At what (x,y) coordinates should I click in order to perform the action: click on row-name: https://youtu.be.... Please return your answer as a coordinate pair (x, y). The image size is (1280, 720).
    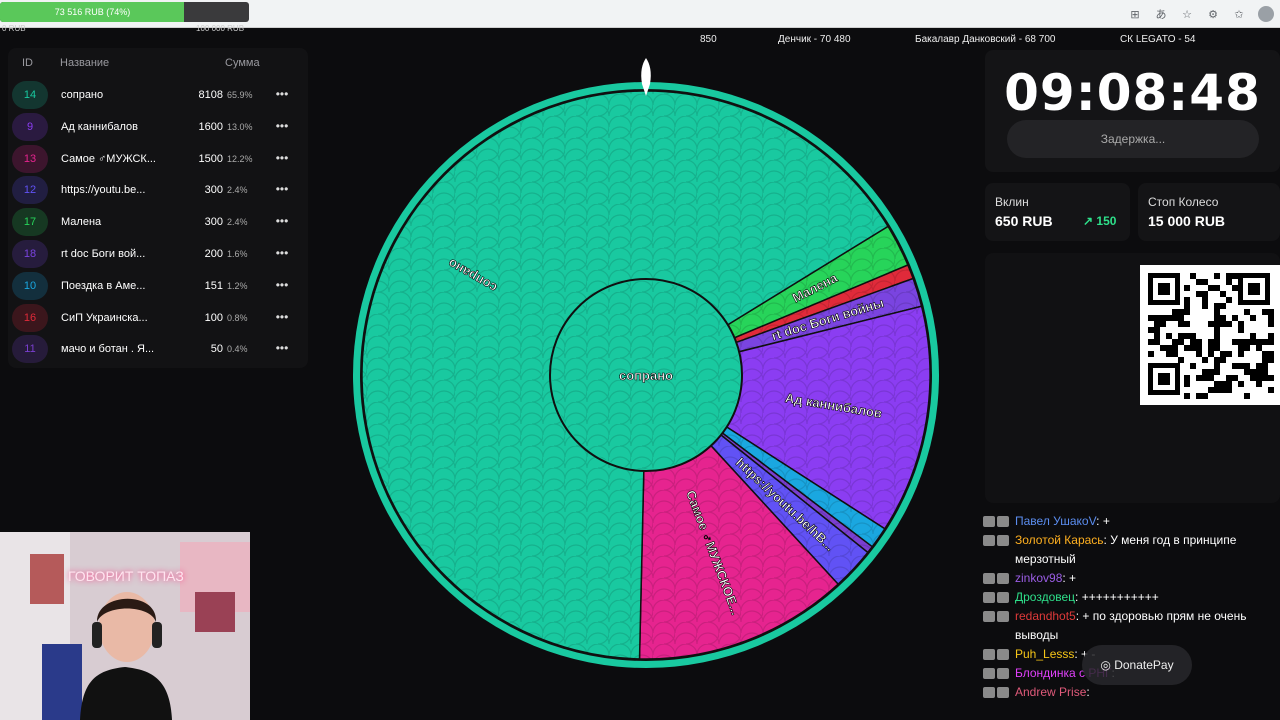
    Looking at the image, I should click on (103, 190).